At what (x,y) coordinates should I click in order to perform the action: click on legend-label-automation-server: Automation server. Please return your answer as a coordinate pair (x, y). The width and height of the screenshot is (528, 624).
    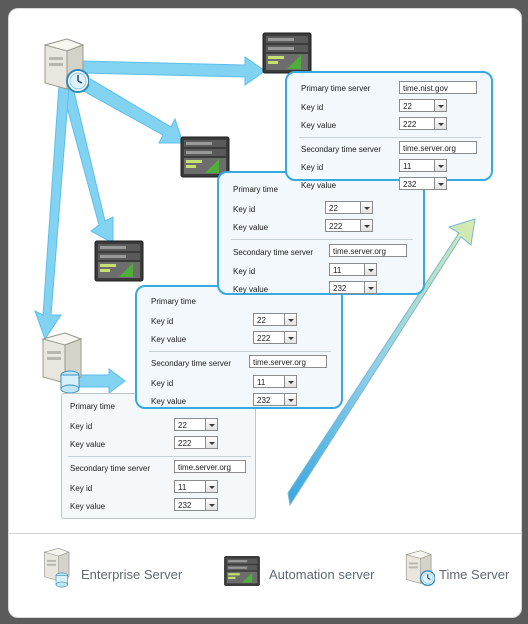
    Looking at the image, I should click on (322, 574).